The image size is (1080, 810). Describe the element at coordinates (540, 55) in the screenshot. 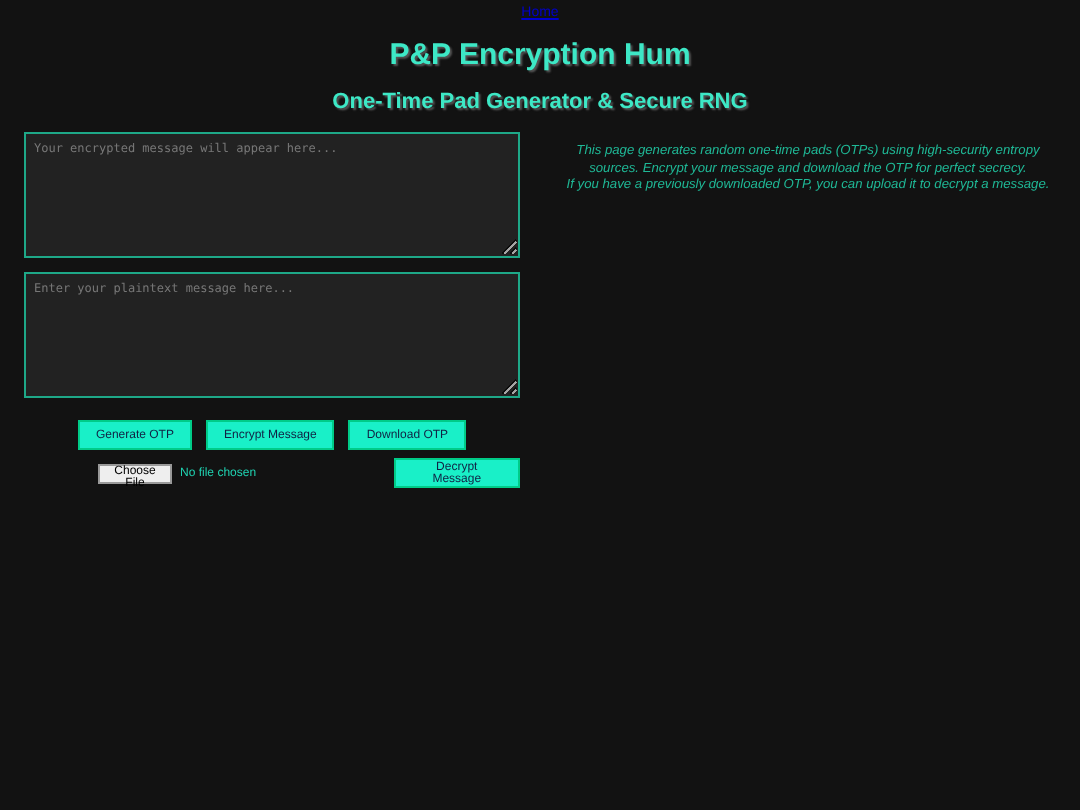

I see `page-title: P&P Encryption Hum` at that location.